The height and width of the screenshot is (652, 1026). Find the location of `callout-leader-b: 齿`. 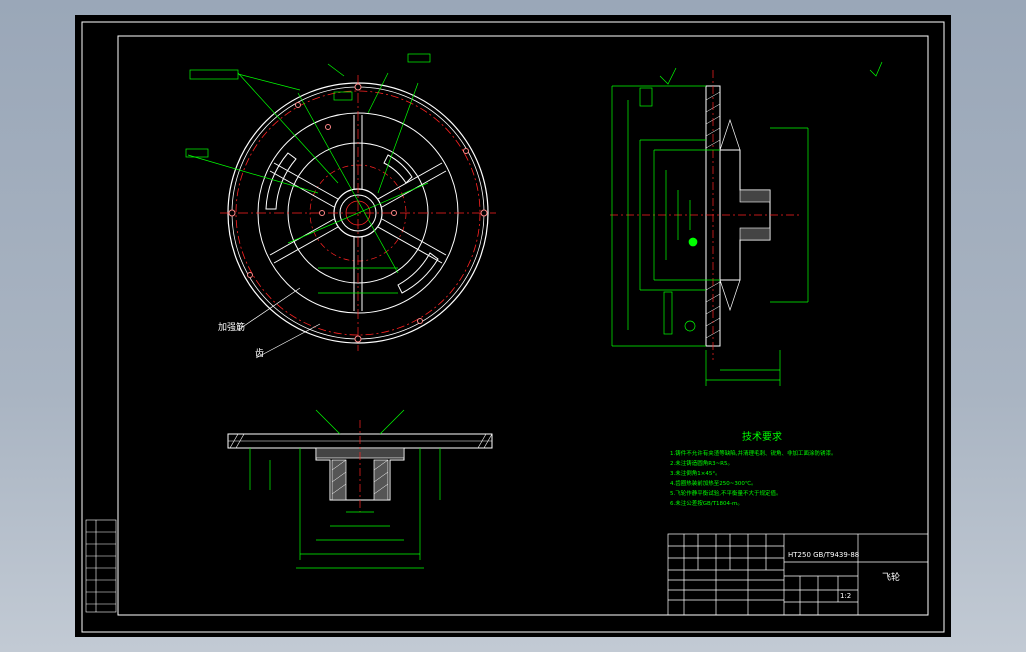

callout-leader-b: 齿 is located at coordinates (259, 353).